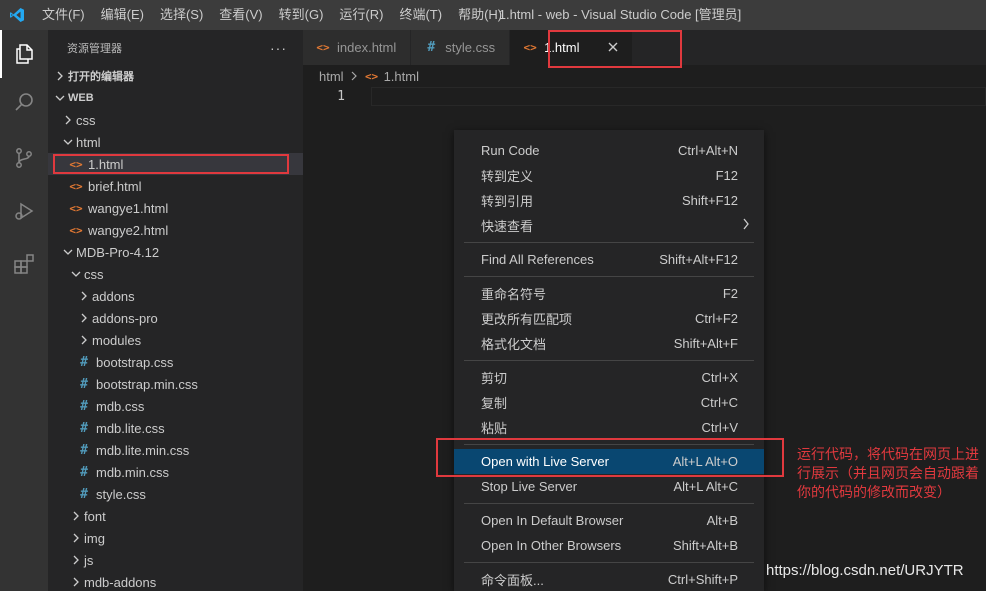 This screenshot has height=591, width=986. What do you see at coordinates (175, 98) in the screenshot?
I see `workspace-section: WEB` at bounding box center [175, 98].